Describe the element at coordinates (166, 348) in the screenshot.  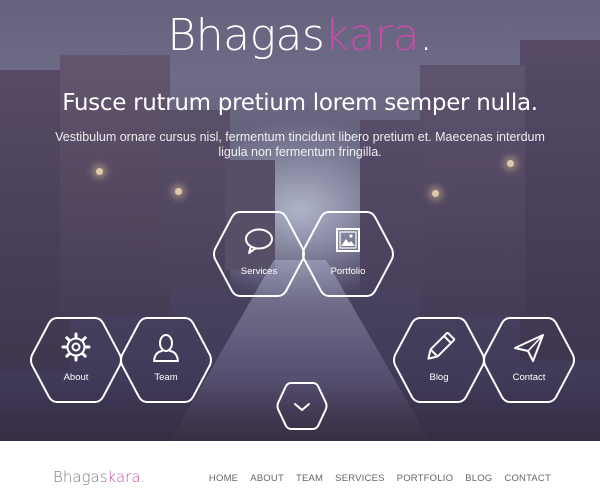
I see `person-icon` at that location.